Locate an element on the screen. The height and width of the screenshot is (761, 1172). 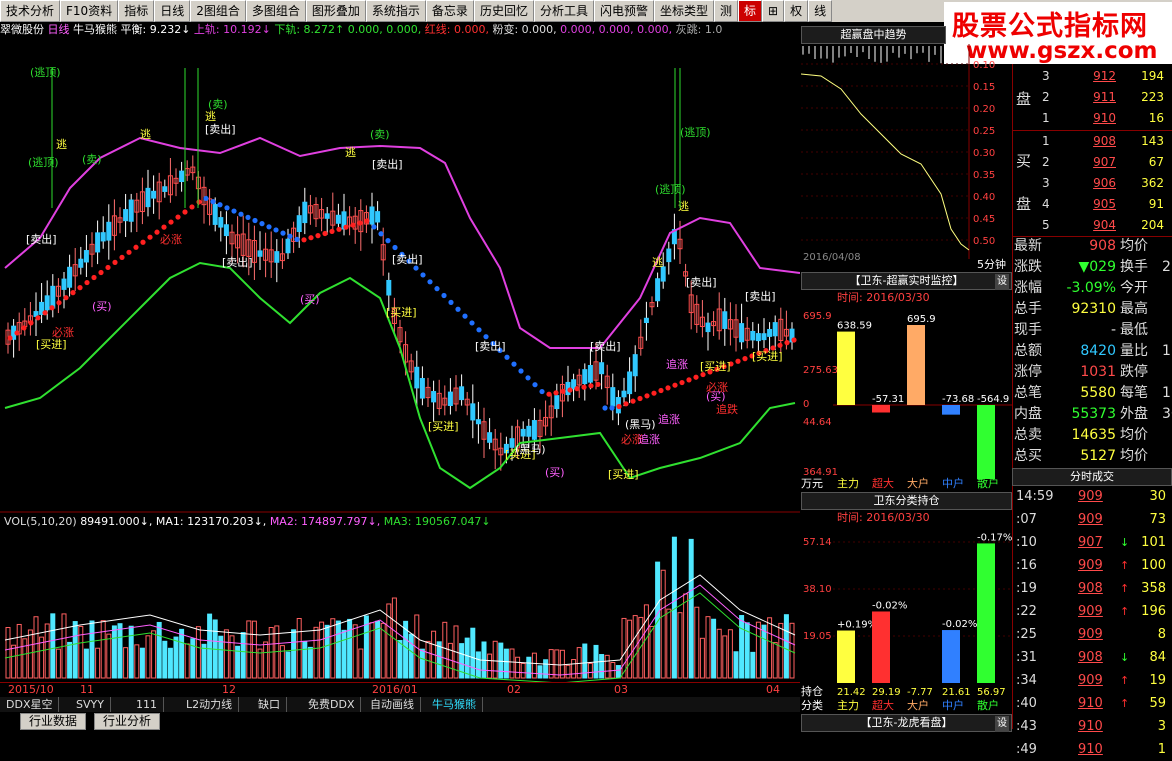
indicator-tab: 牛马猴熊 is located at coordinates (454, 704).